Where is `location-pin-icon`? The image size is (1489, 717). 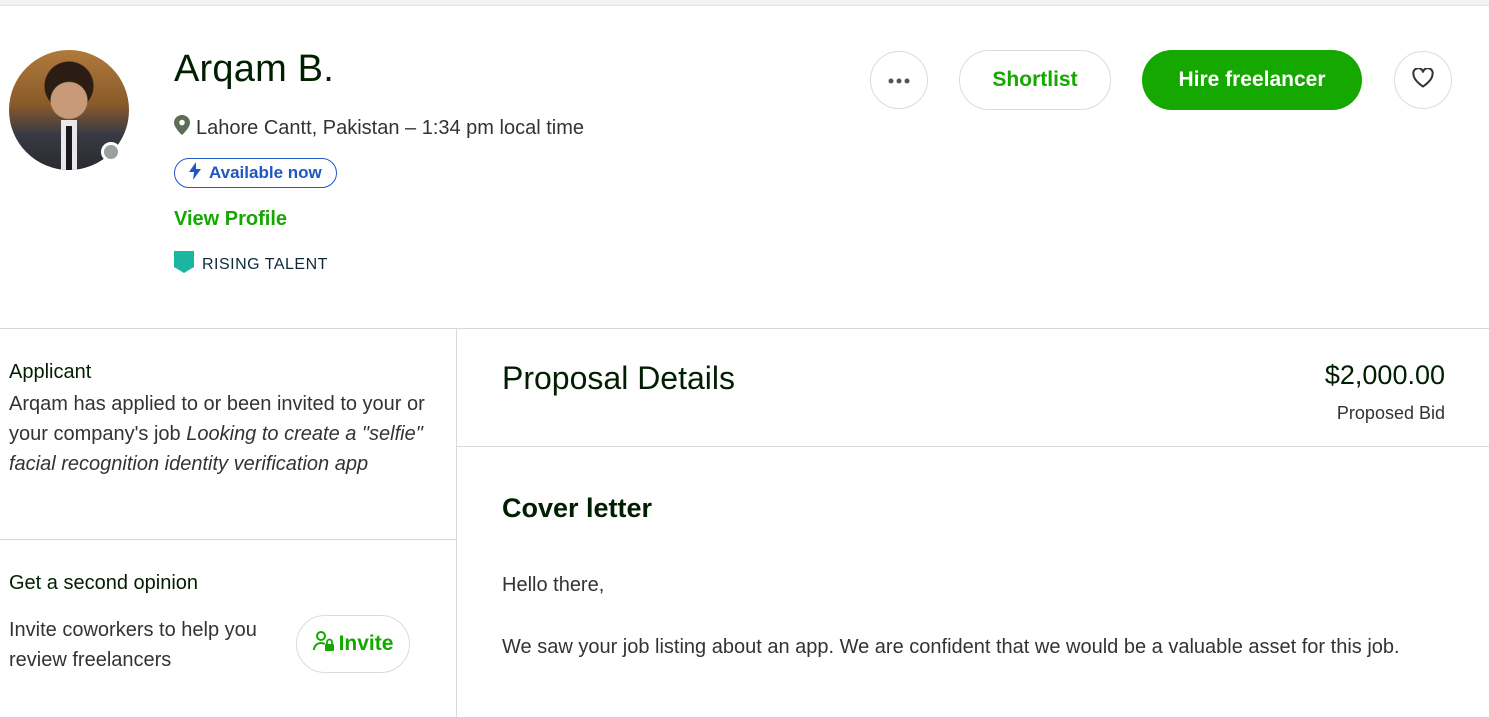 location-pin-icon is located at coordinates (182, 128).